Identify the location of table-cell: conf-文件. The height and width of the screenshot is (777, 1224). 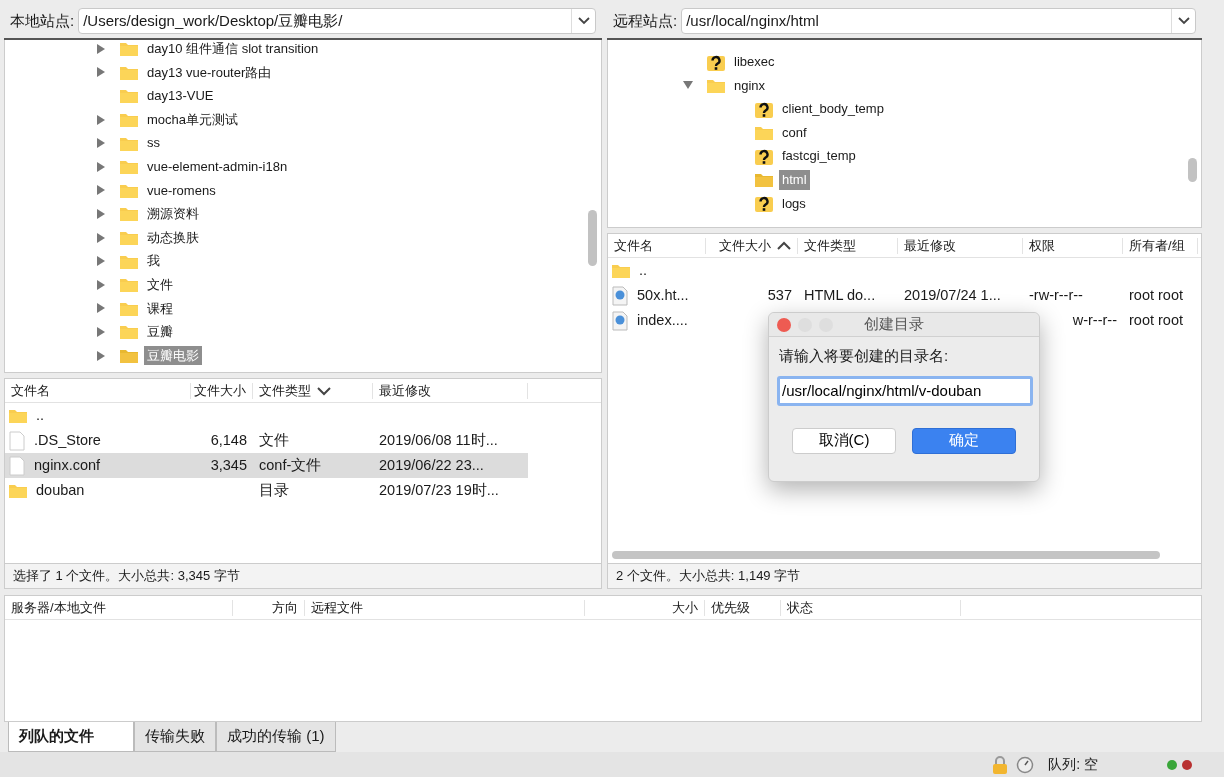
(290, 464).